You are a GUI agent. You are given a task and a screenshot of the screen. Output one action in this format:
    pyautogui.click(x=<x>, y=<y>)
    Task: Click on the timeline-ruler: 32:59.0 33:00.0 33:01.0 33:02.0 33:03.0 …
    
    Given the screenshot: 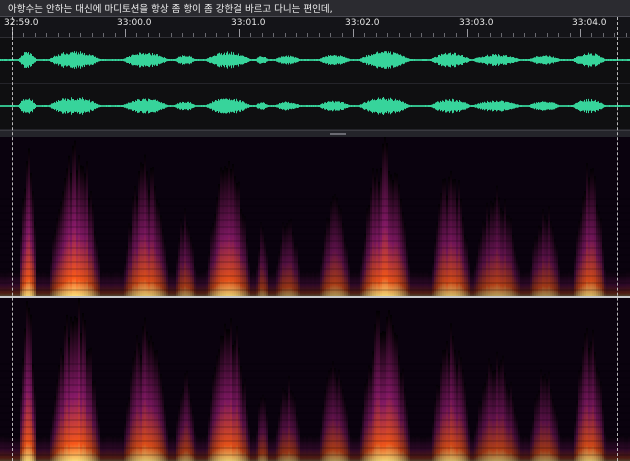 What is the action you would take?
    pyautogui.click(x=315, y=27)
    